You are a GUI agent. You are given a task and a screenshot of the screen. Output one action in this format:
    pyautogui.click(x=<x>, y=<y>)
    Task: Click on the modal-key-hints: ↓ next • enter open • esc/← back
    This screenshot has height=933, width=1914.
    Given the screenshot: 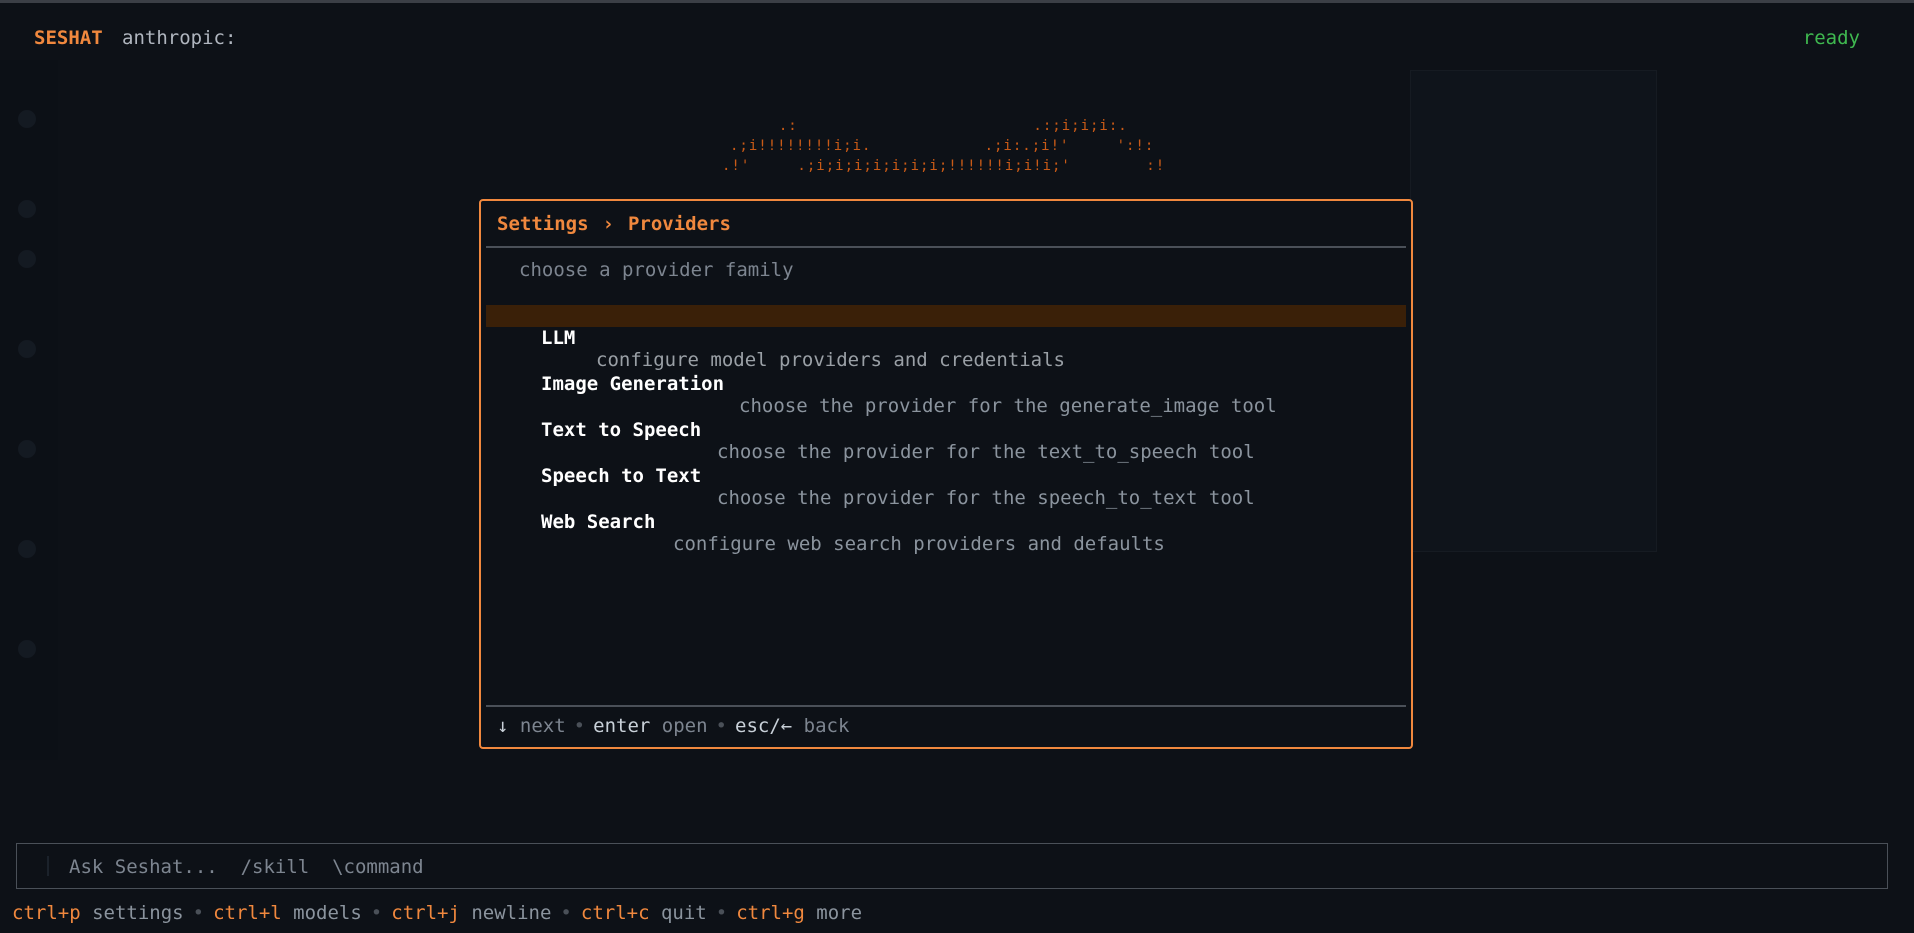 What is the action you would take?
    pyautogui.click(x=673, y=726)
    